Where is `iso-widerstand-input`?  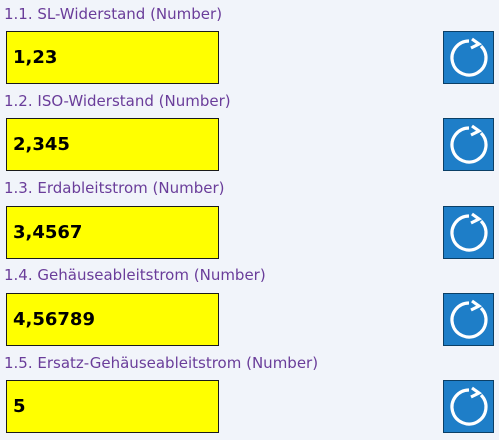 iso-widerstand-input is located at coordinates (112, 144).